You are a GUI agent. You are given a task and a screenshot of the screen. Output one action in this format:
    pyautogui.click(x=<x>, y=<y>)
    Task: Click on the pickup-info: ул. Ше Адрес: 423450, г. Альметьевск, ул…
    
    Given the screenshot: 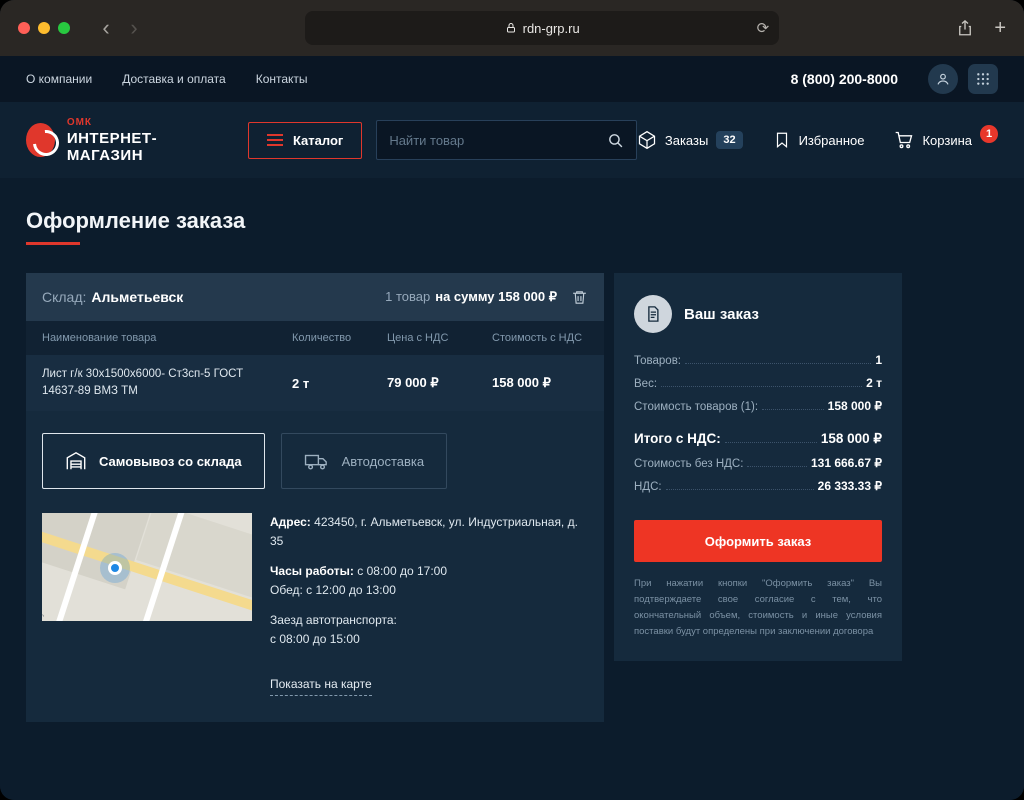 What is the action you would take?
    pyautogui.click(x=315, y=593)
    